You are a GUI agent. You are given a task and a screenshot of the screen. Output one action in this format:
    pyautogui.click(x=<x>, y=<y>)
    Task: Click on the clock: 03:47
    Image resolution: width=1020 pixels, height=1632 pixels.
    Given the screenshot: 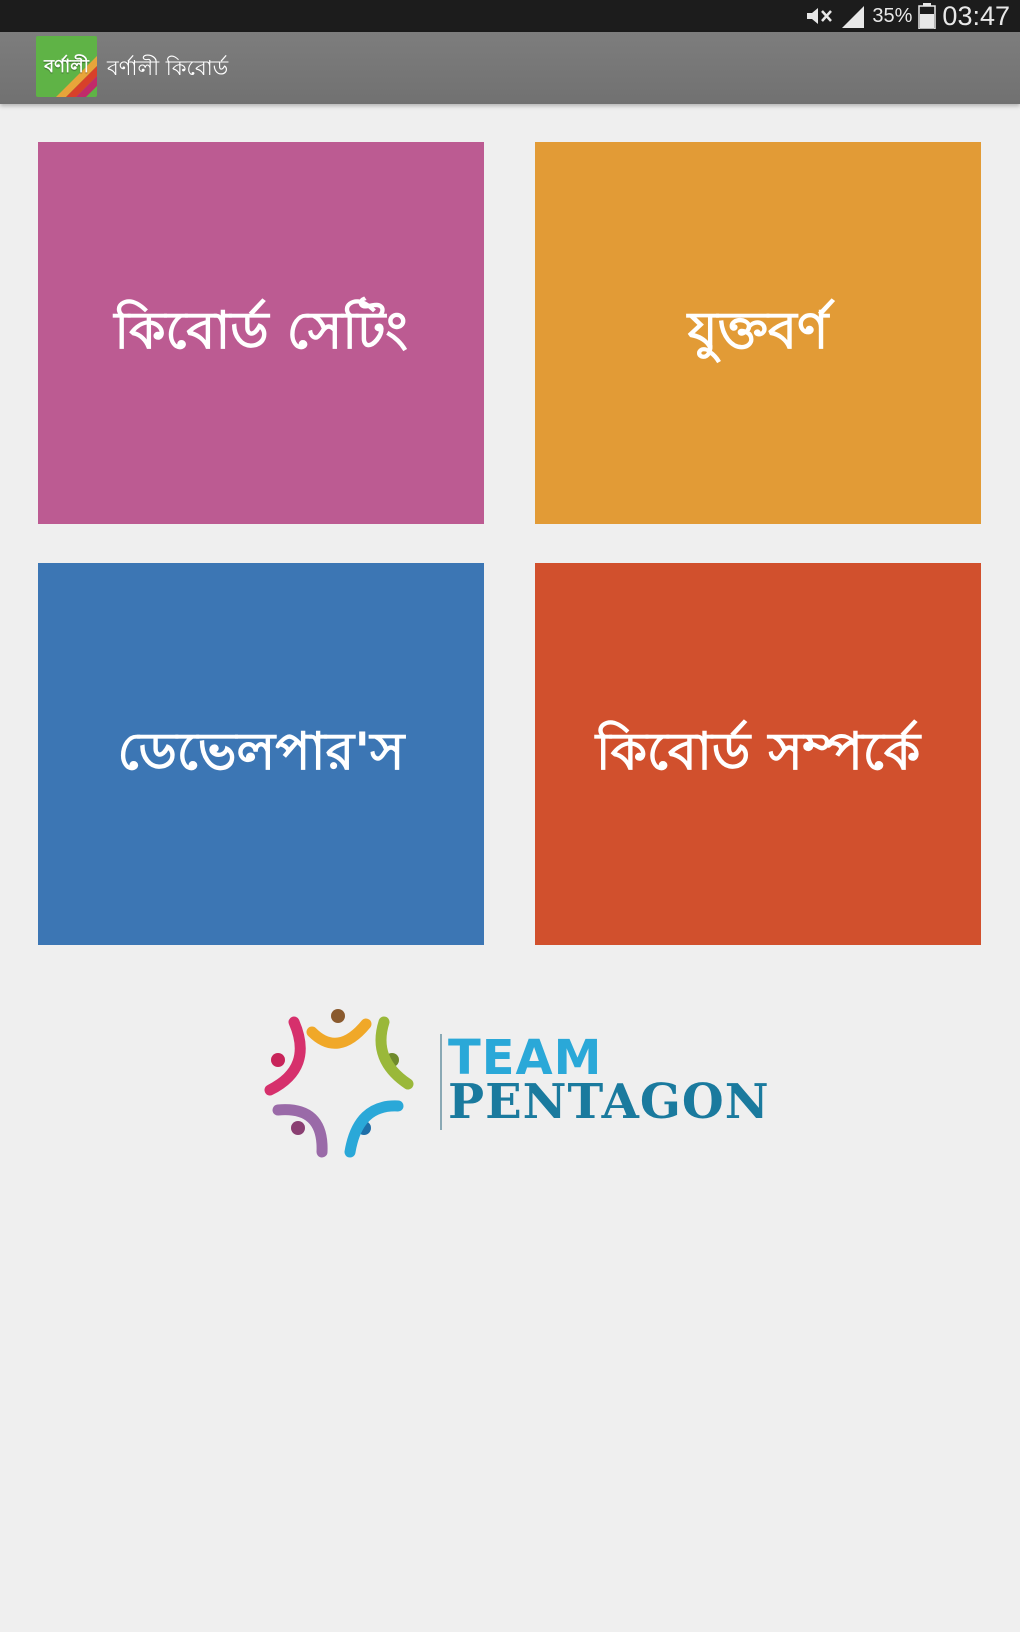 What is the action you would take?
    pyautogui.click(x=976, y=15)
    